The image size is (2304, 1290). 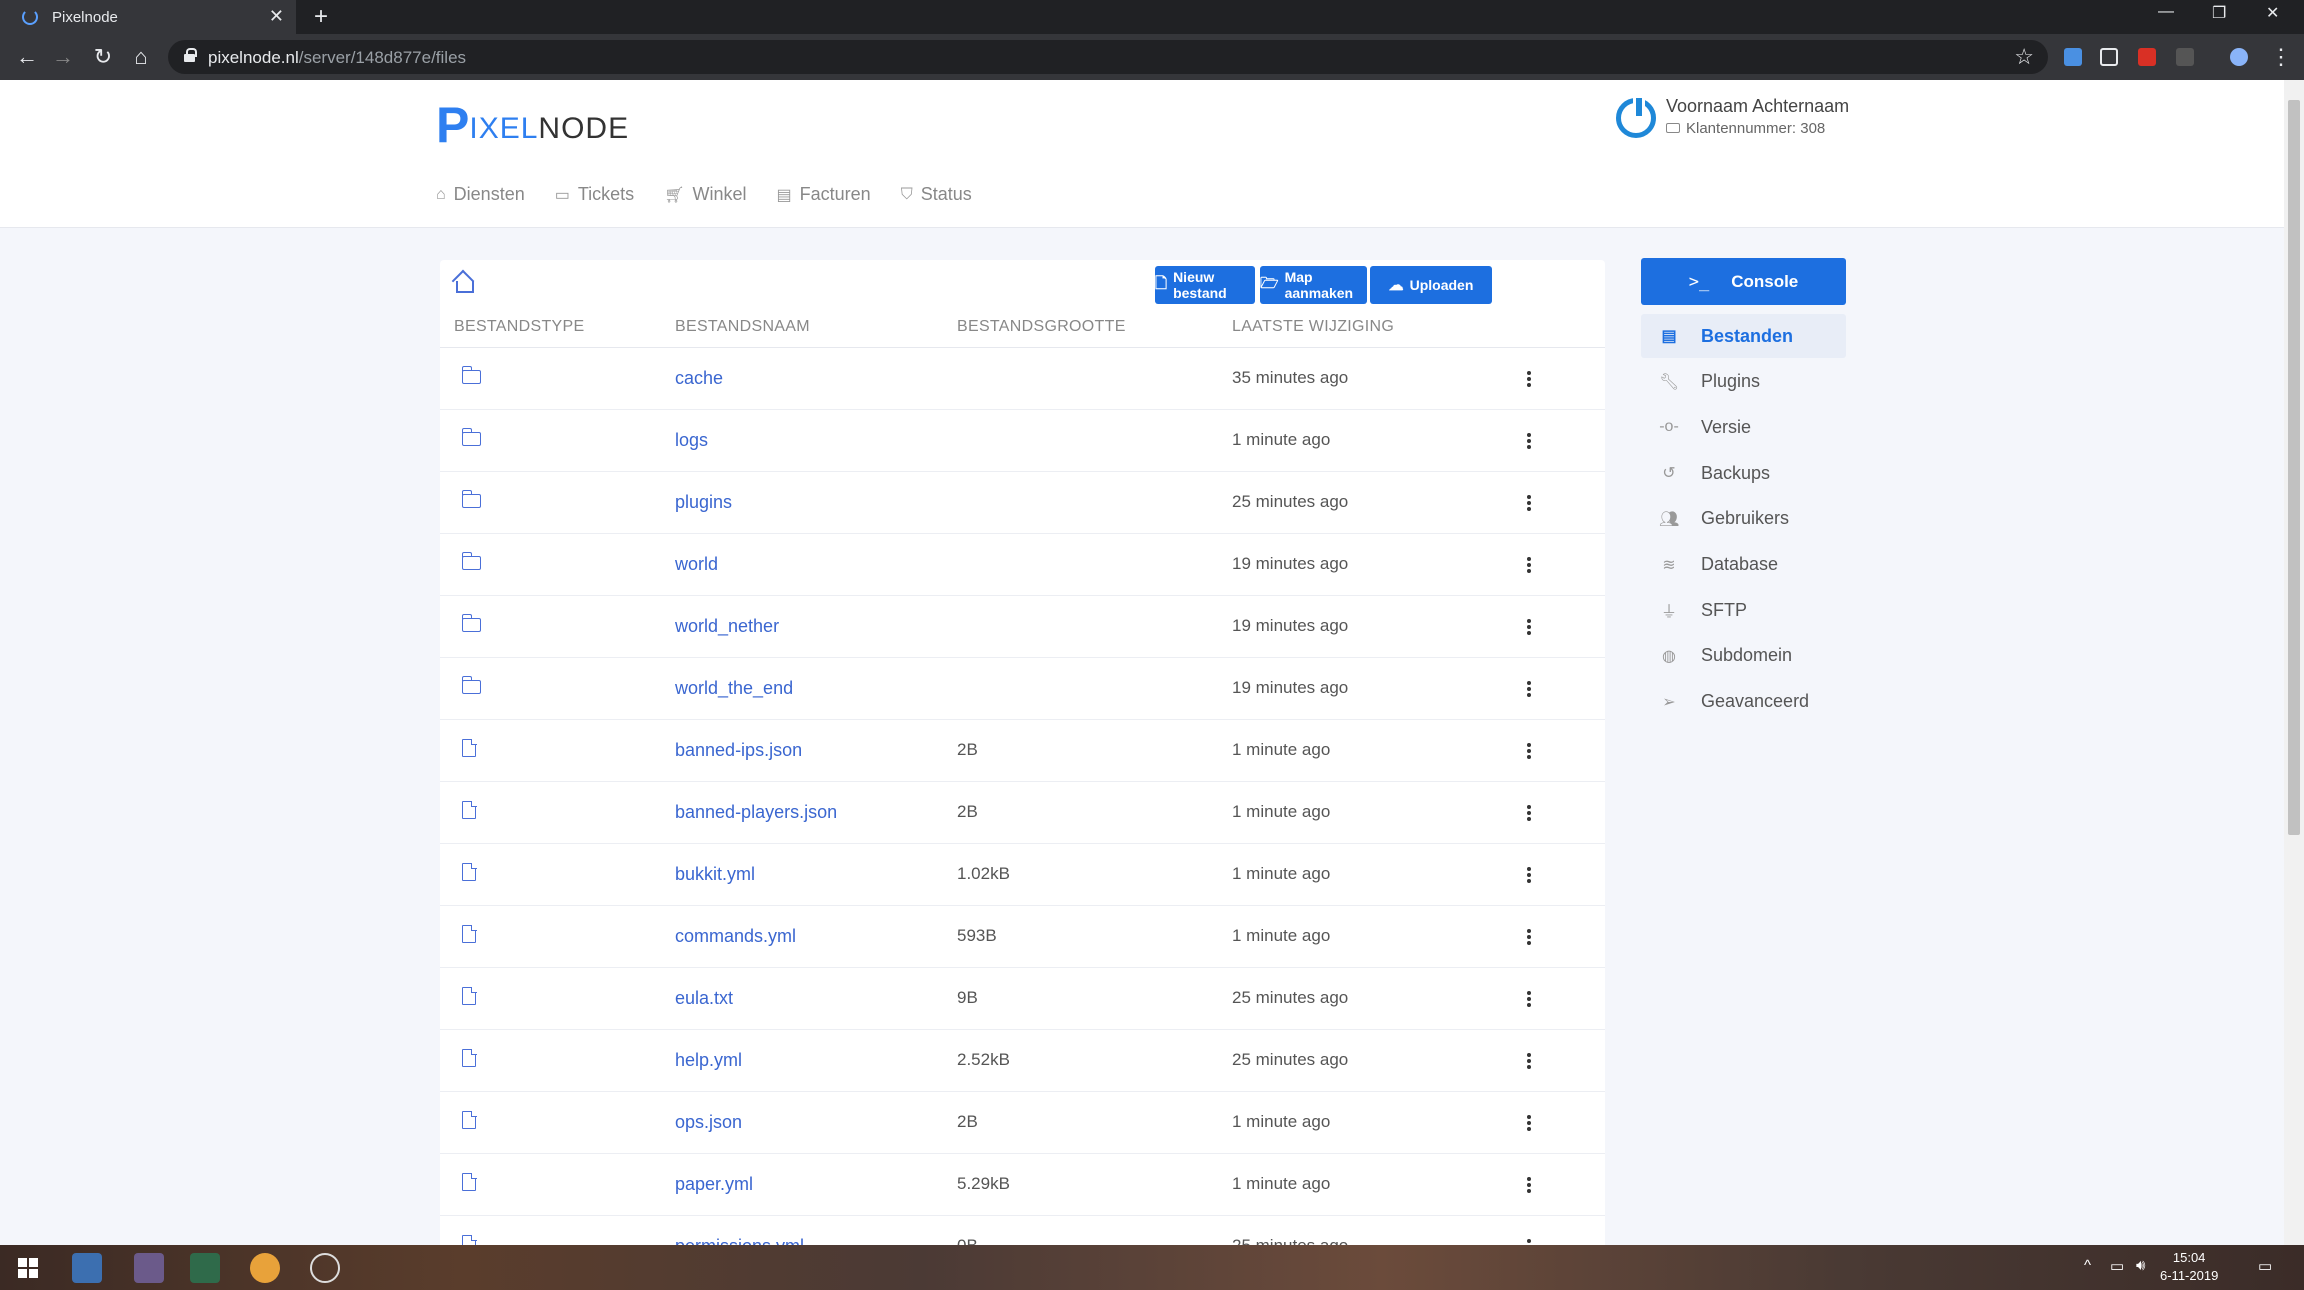 I want to click on file-name-link: permissions.yml, so click(x=739, y=1240).